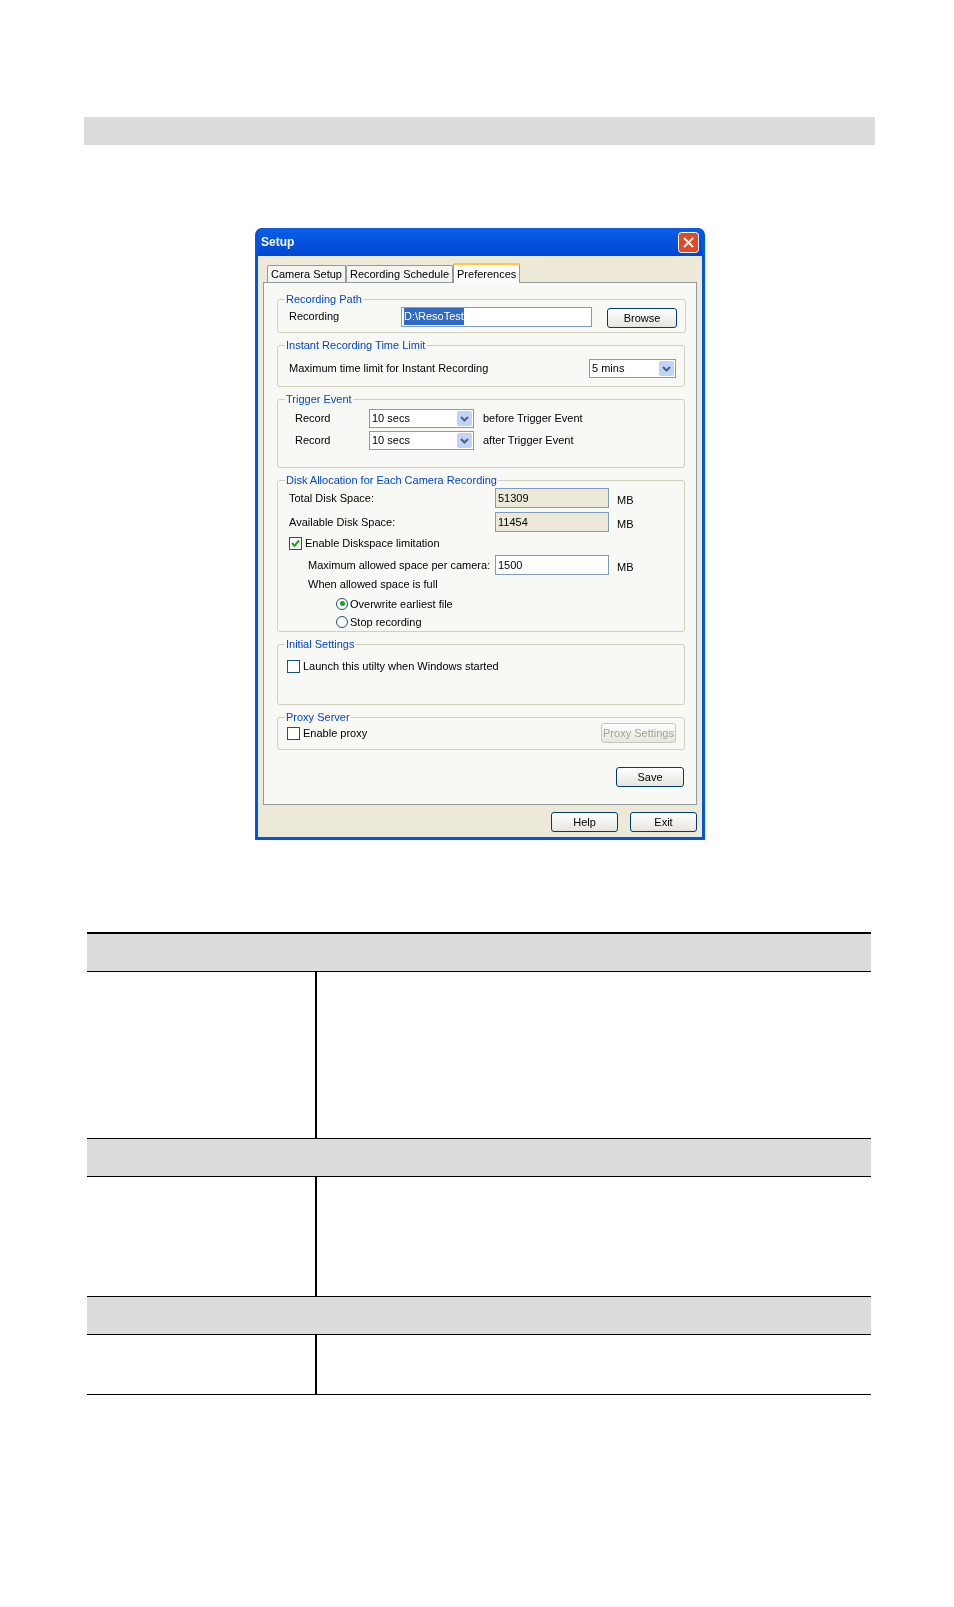  What do you see at coordinates (533, 419) in the screenshot?
I see `field-suffix: before Trigger Event` at bounding box center [533, 419].